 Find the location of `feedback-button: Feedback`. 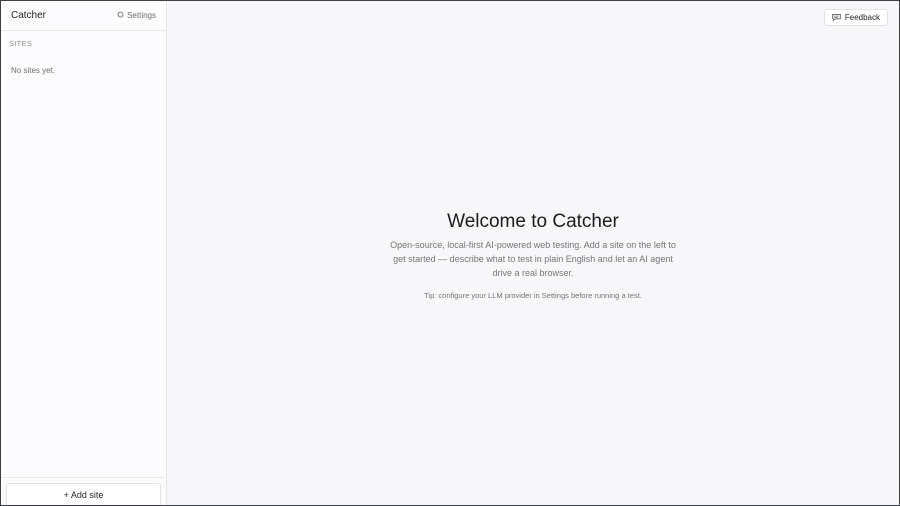

feedback-button: Feedback is located at coordinates (855, 17).